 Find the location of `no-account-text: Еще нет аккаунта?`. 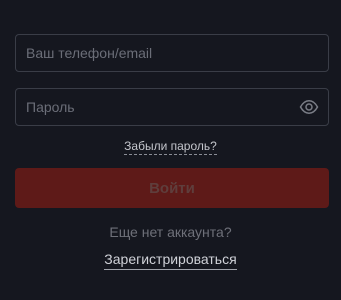

no-account-text: Еще нет аккаунта? is located at coordinates (170, 232).